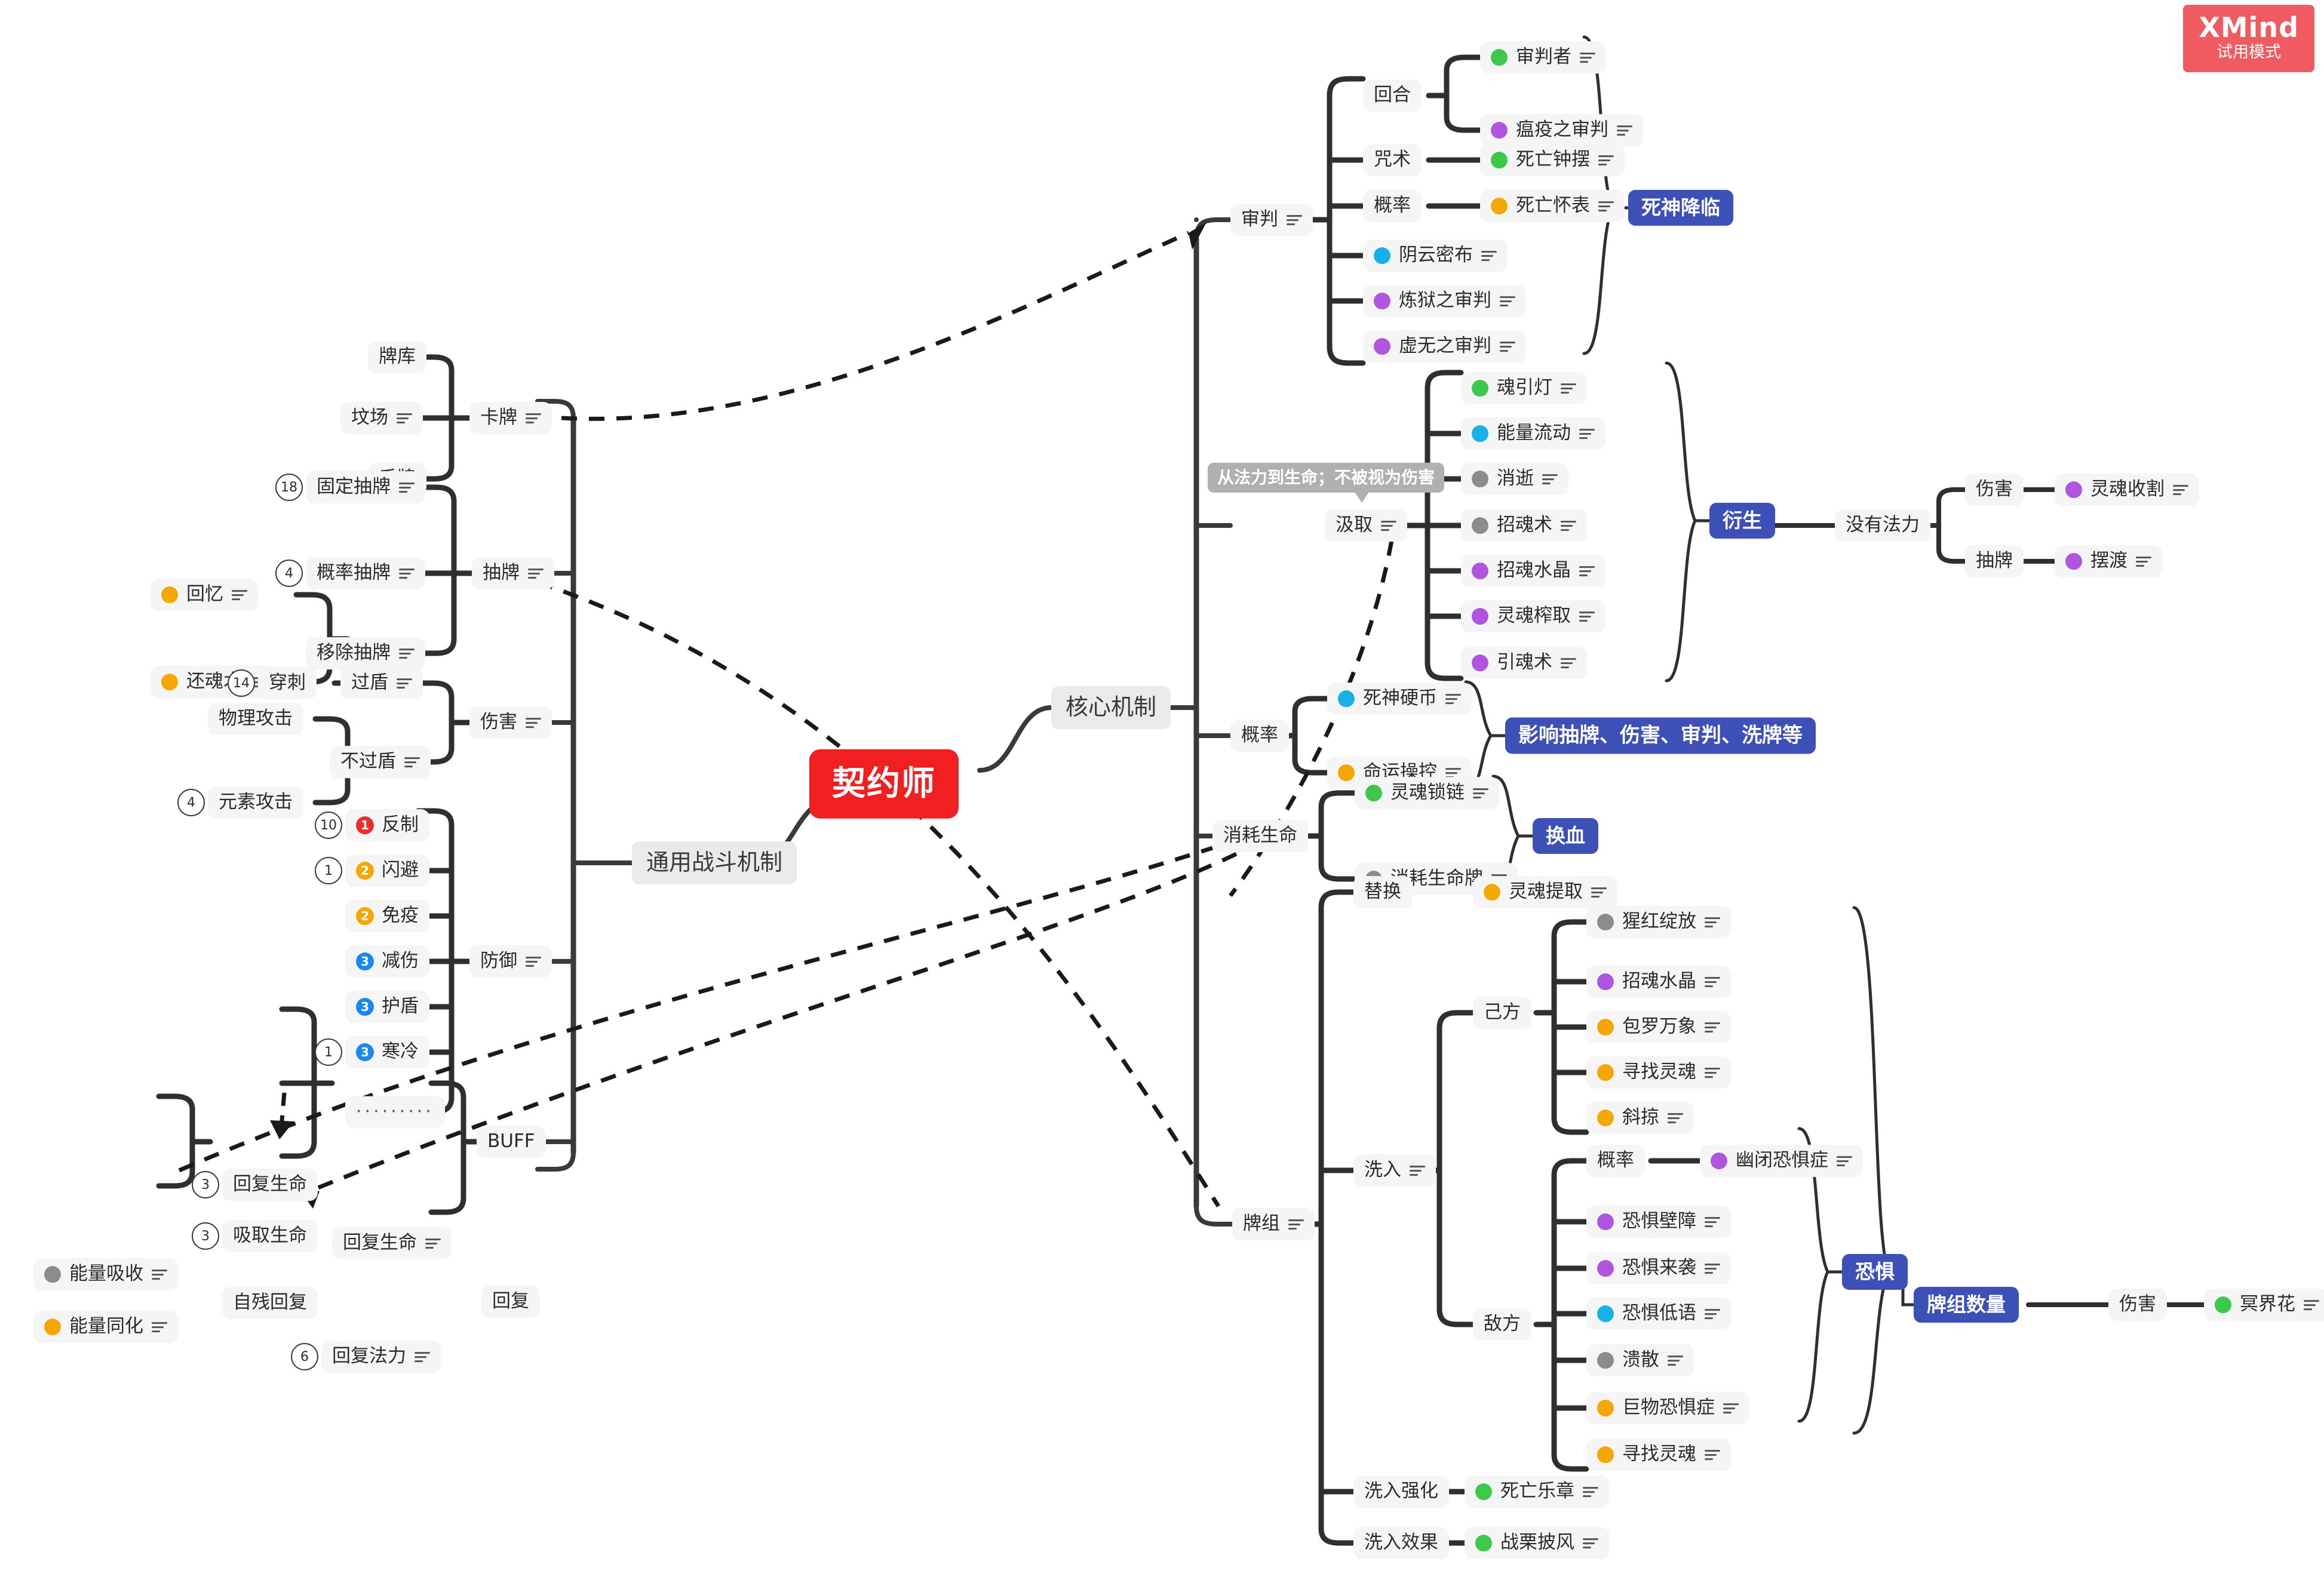  I want to click on node-deck: 牌组, so click(1273, 1224).